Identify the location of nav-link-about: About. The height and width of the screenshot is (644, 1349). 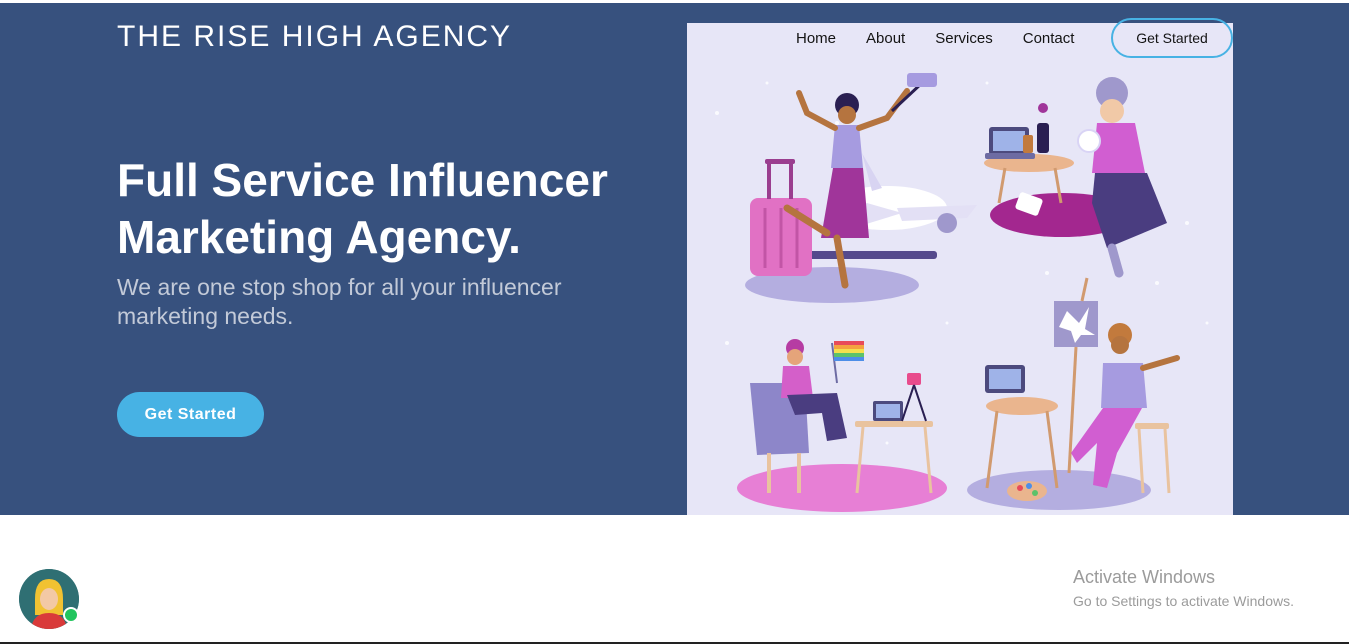
(885, 38).